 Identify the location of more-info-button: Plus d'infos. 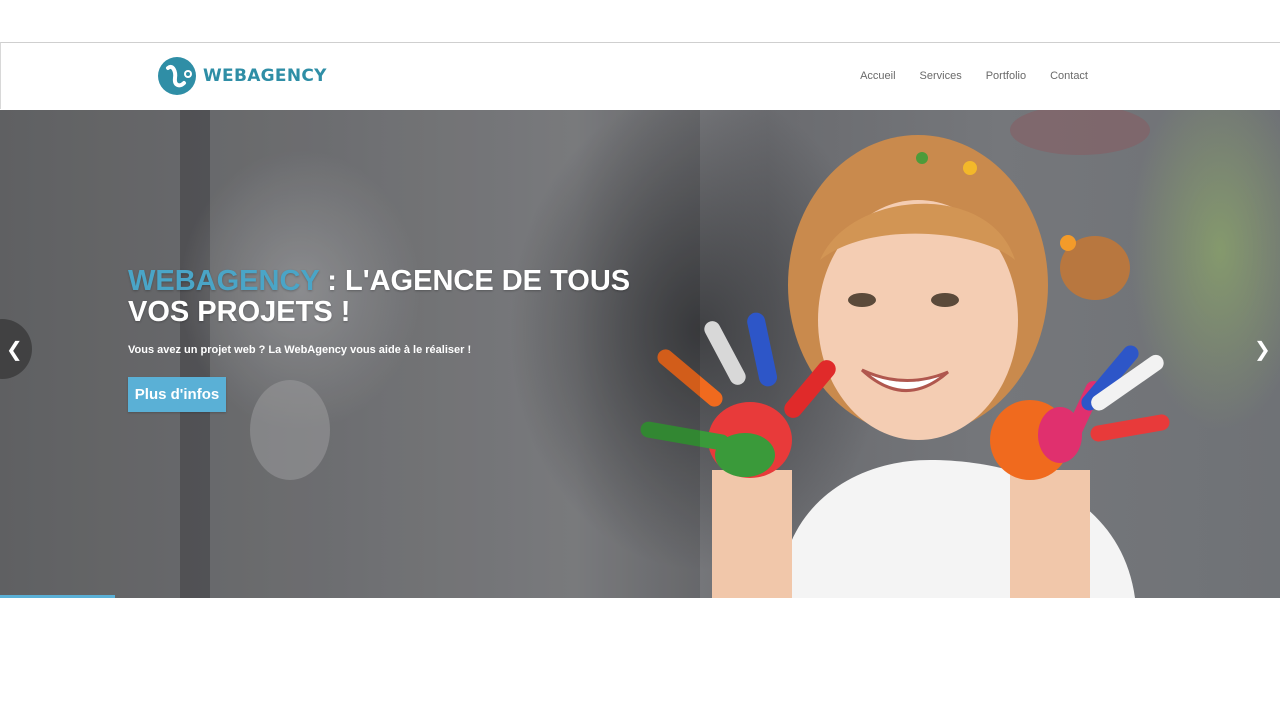
(177, 394).